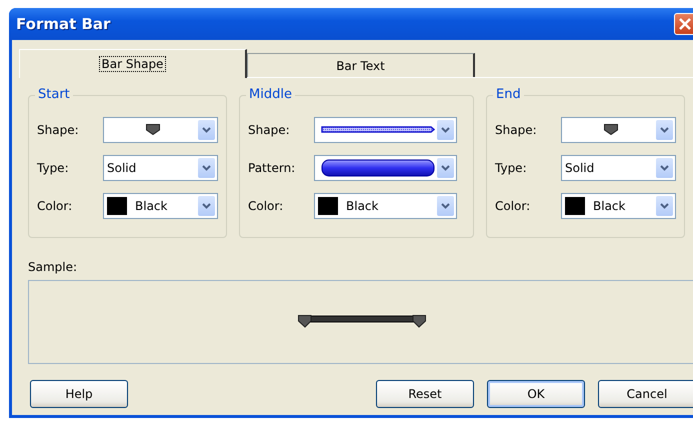 The height and width of the screenshot is (421, 693). Describe the element at coordinates (272, 167) in the screenshot. I see `field-label: Pattern:` at that location.